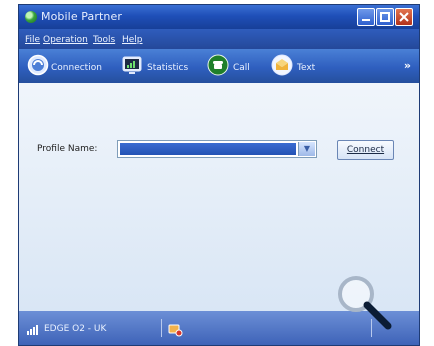 Image resolution: width=434 pixels, height=346 pixels. What do you see at coordinates (32, 40) in the screenshot?
I see `menu-file: File` at bounding box center [32, 40].